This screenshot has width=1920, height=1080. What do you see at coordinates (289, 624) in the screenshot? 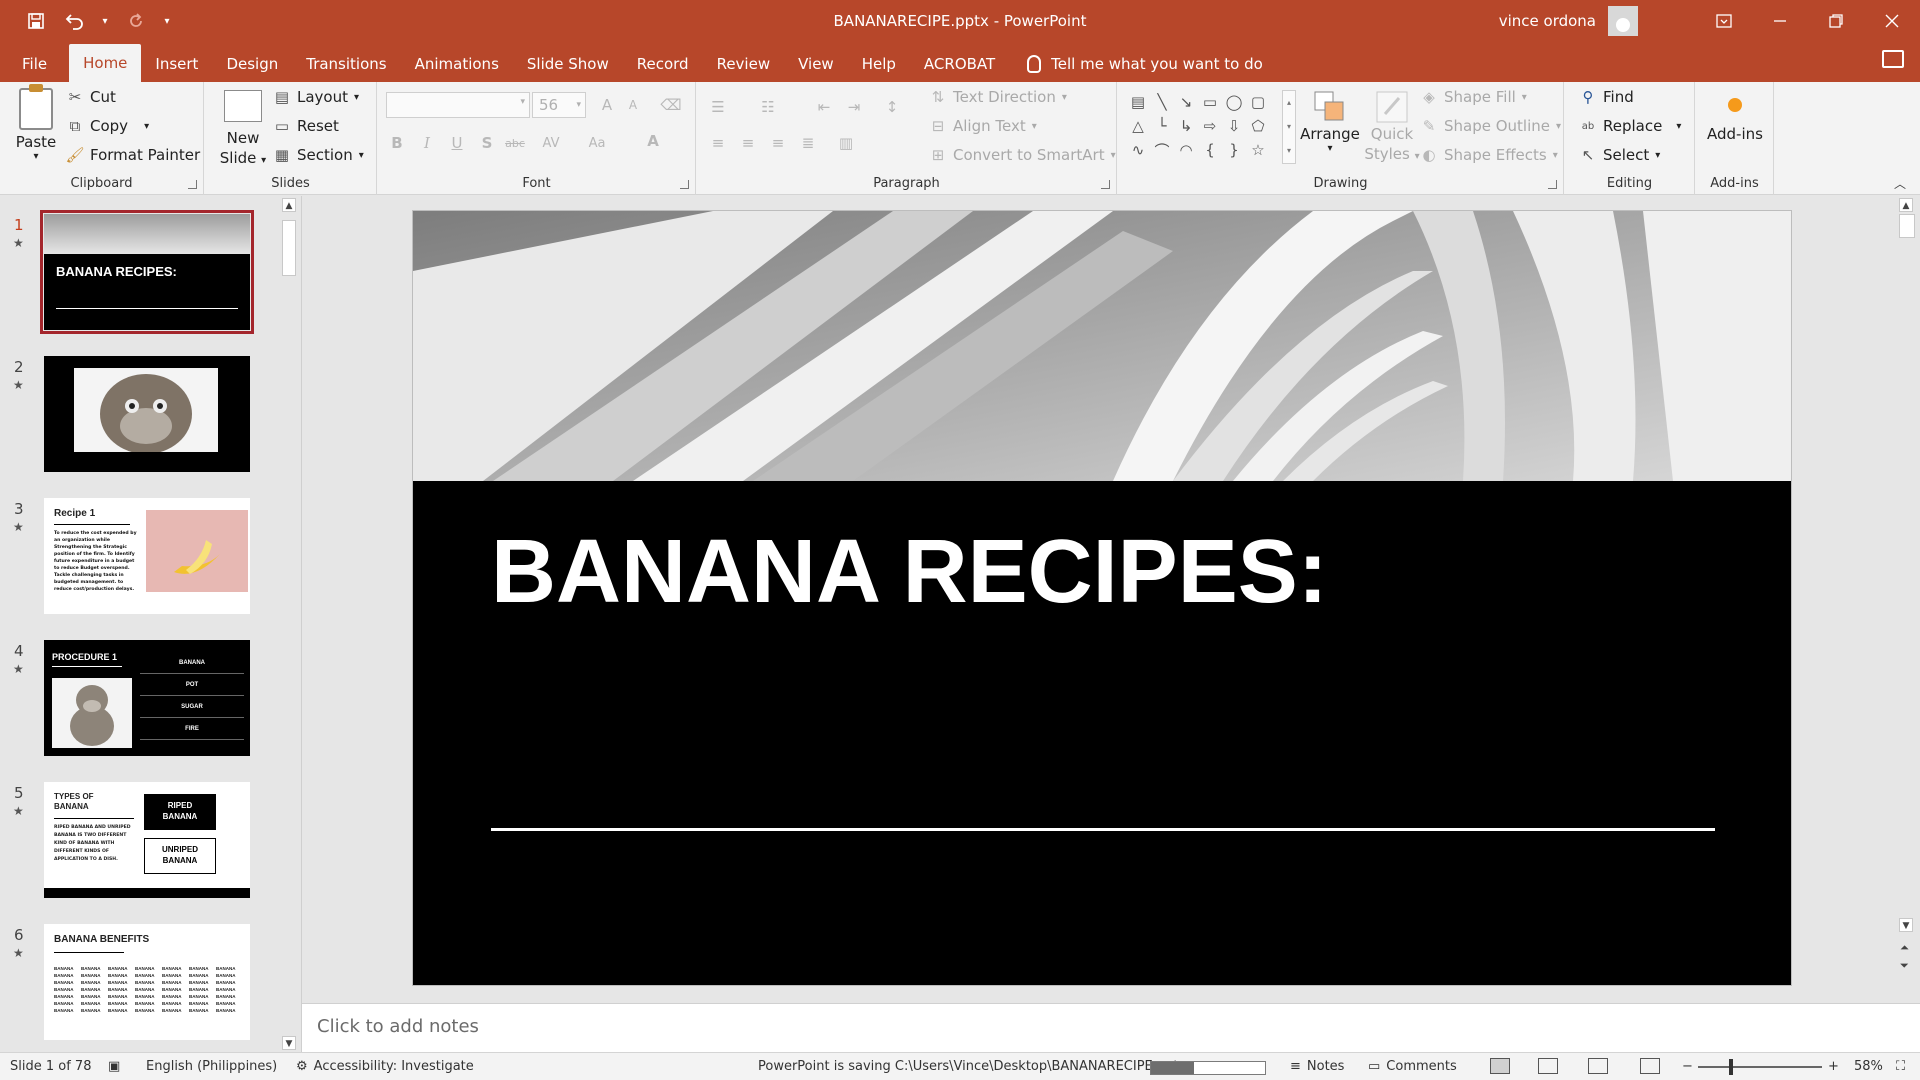
I see `thumbnails-scrollbar: ▲ ▼` at bounding box center [289, 624].